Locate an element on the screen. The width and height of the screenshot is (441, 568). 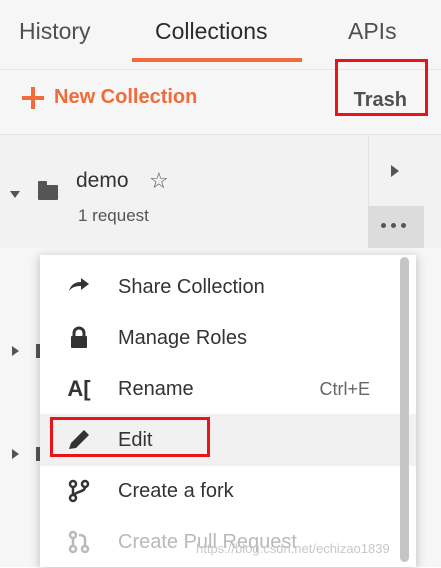
plus-icon is located at coordinates (33, 97).